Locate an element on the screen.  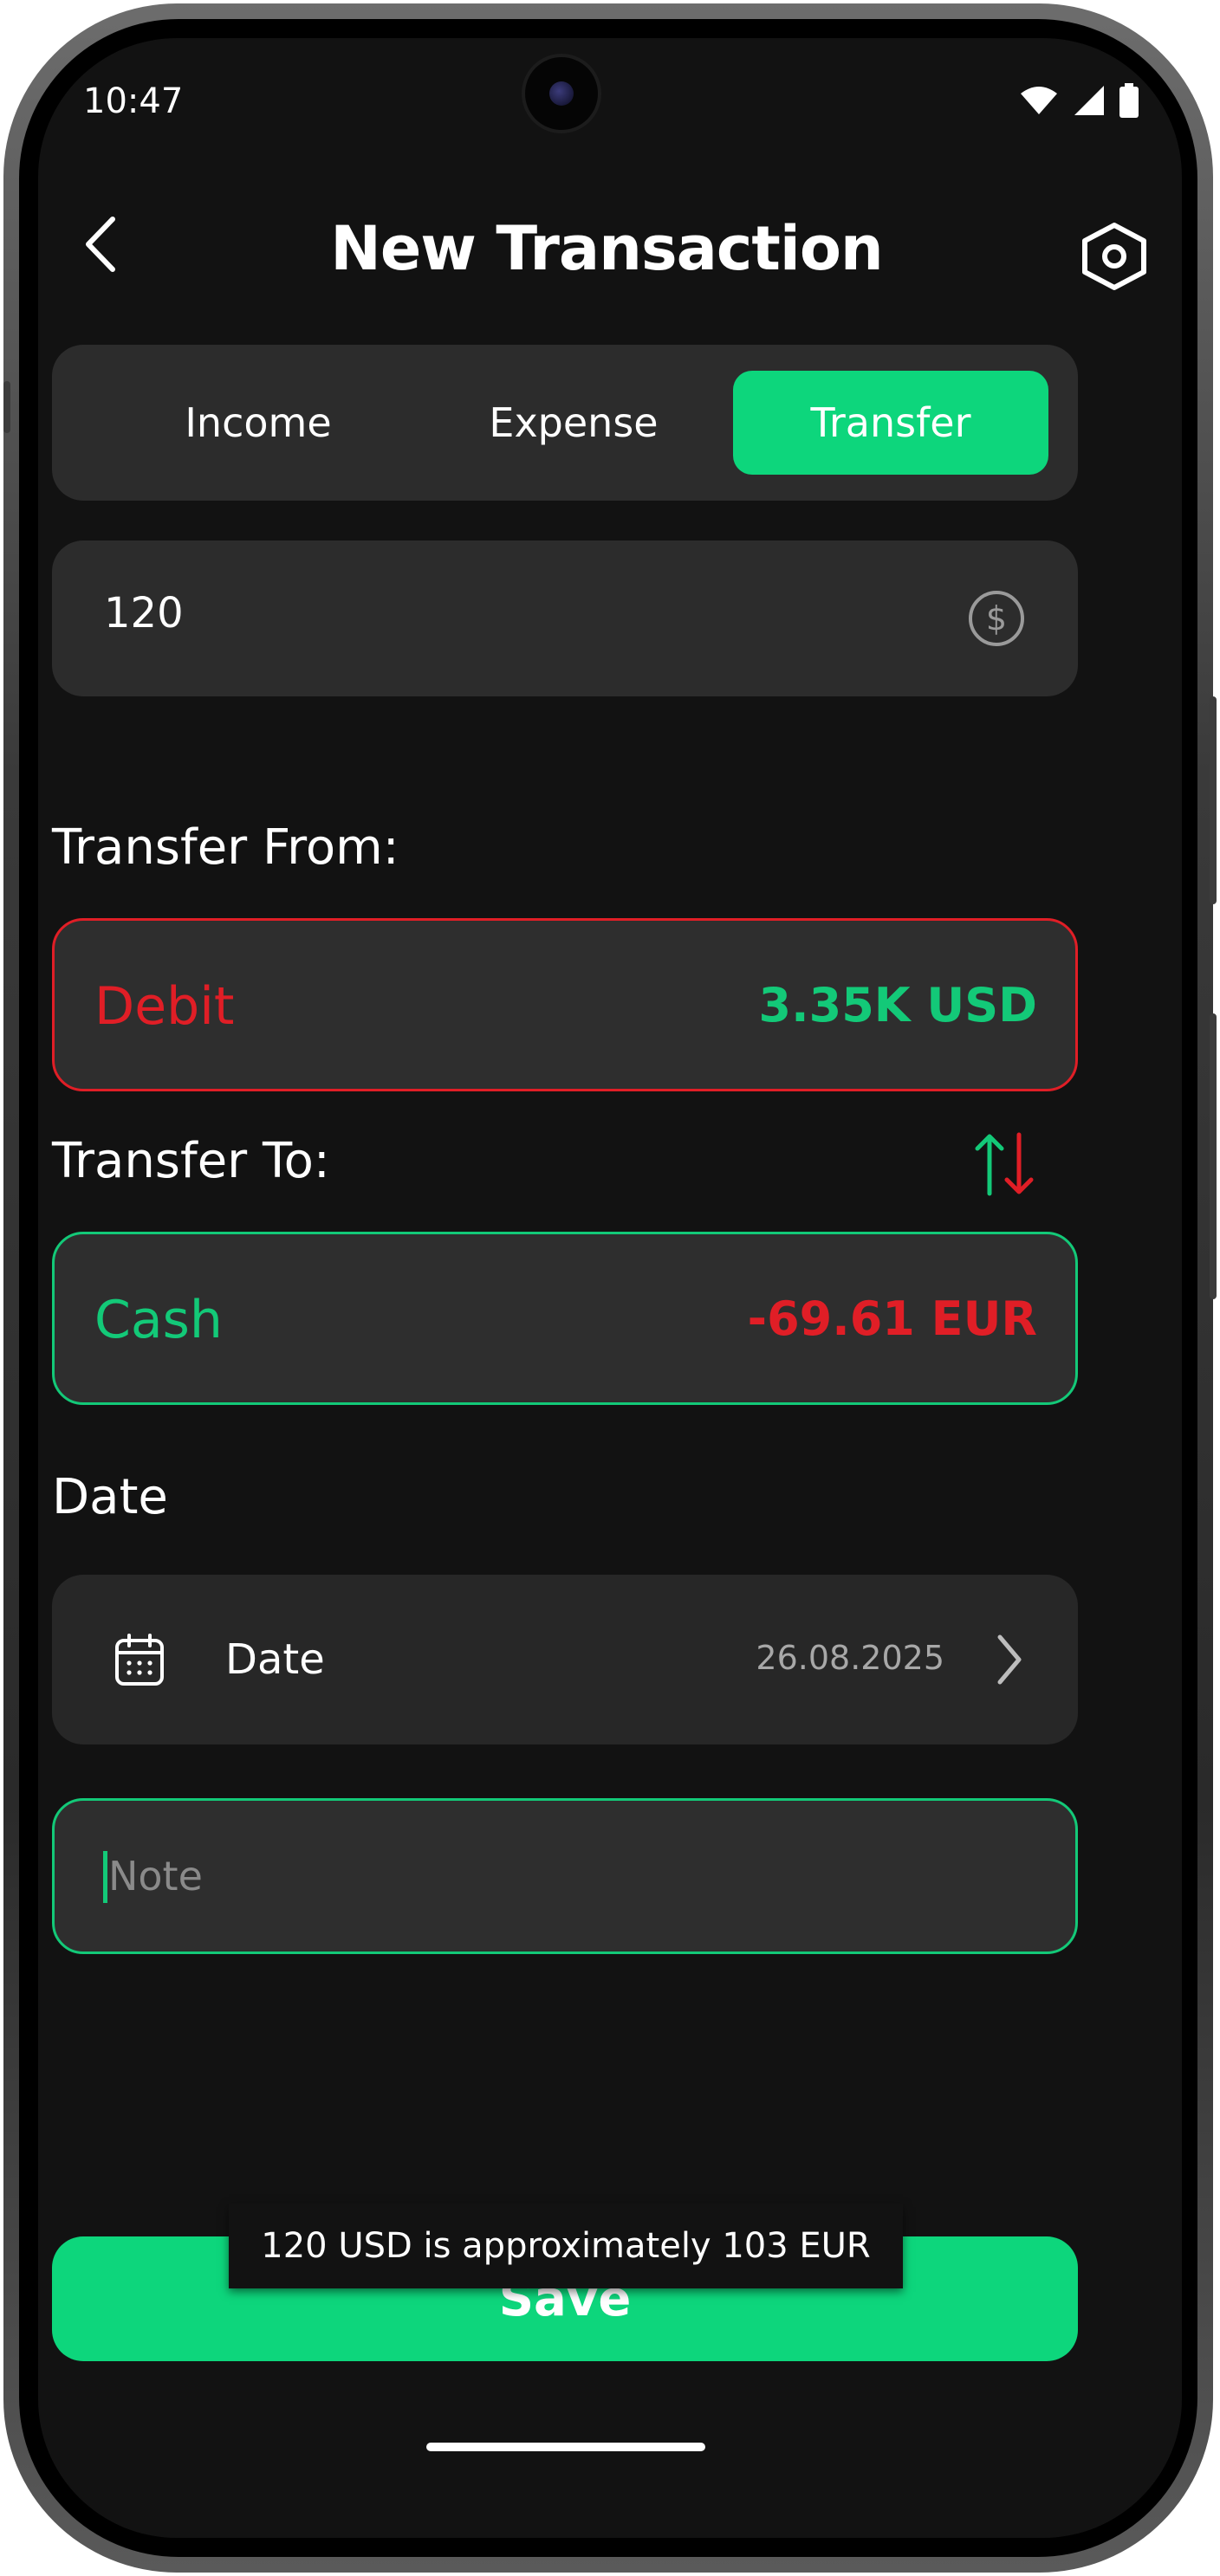
transfer-to-label: Transfer To: is located at coordinates (191, 1161).